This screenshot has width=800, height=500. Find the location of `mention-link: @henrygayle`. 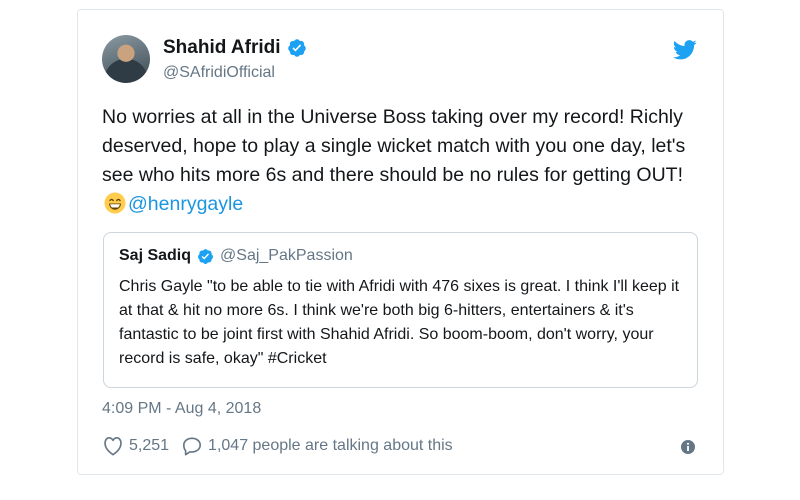

mention-link: @henrygayle is located at coordinates (185, 204).